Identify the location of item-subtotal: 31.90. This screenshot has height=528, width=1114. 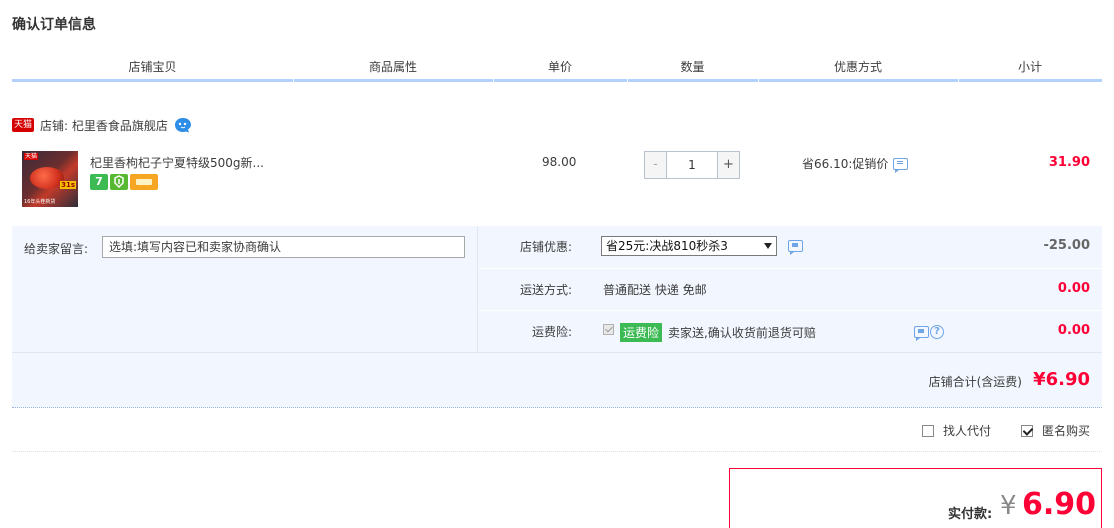
(1069, 162).